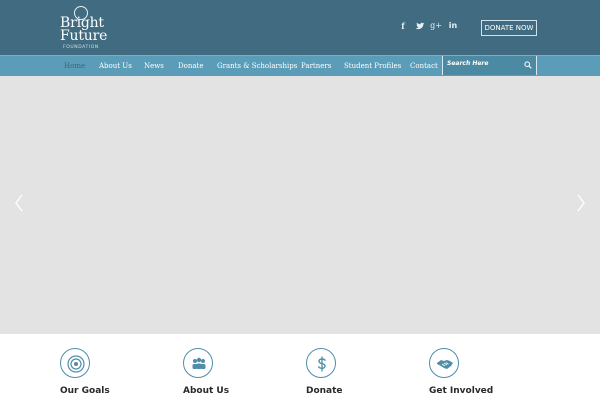 Image resolution: width=600 pixels, height=400 pixels. What do you see at coordinates (316, 66) in the screenshot?
I see `nav-item-partners: Partners` at bounding box center [316, 66].